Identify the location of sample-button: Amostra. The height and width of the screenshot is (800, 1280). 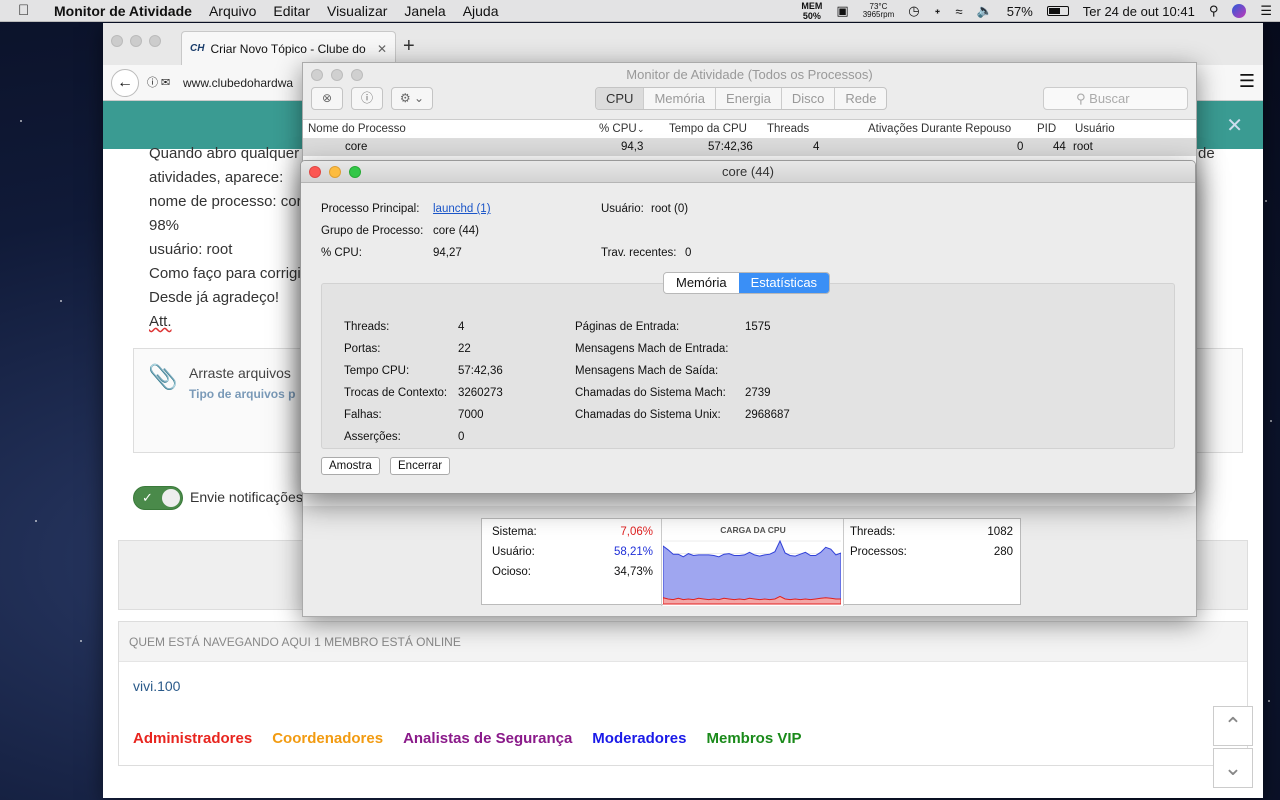
(350, 466).